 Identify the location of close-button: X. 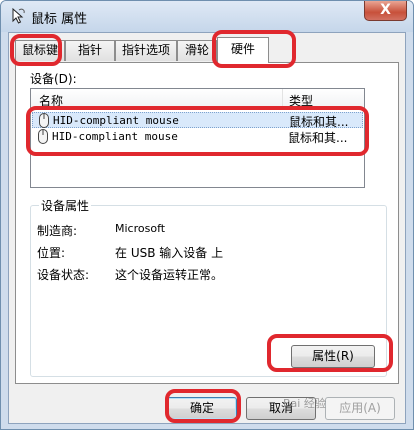
(385, 11).